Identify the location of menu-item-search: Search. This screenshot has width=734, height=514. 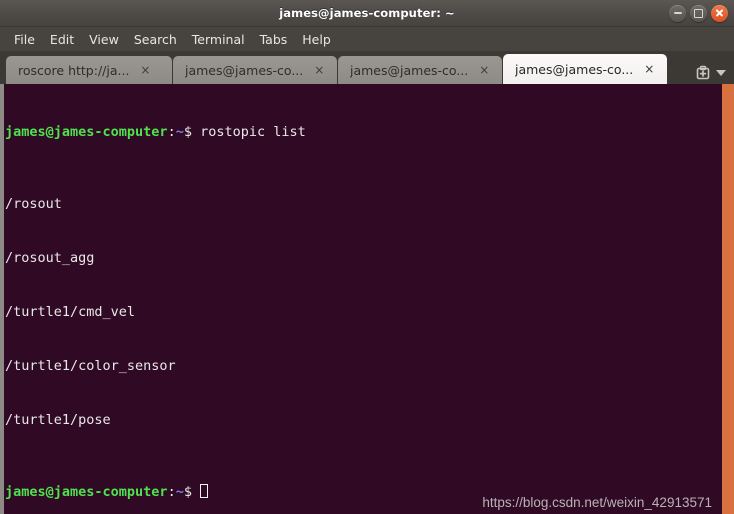
(155, 39).